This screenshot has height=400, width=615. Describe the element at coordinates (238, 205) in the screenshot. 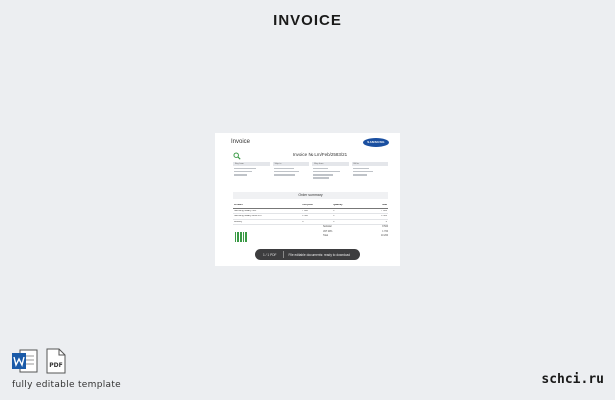

I see `col-product: Product` at that location.